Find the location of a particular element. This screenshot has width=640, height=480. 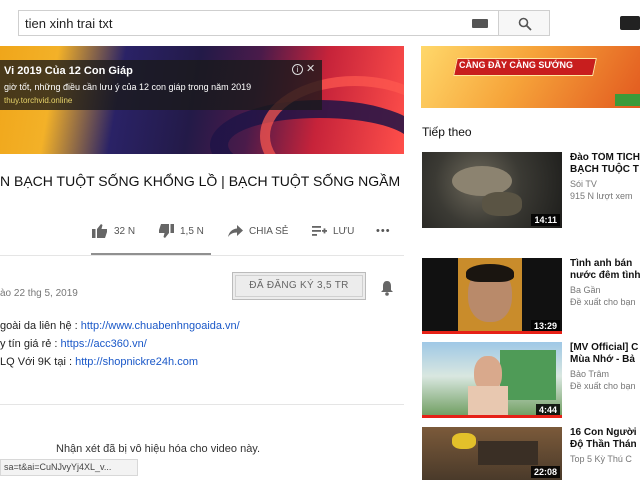

more-actions-button: ••• is located at coordinates (383, 231).